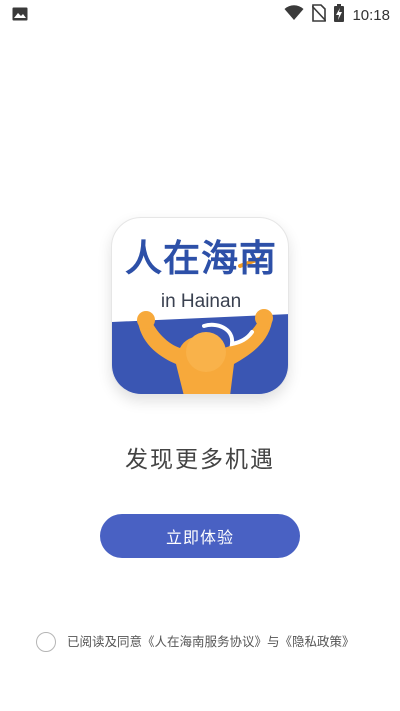 This screenshot has width=400, height=711. What do you see at coordinates (319, 15) in the screenshot?
I see `no-sim-icon` at bounding box center [319, 15].